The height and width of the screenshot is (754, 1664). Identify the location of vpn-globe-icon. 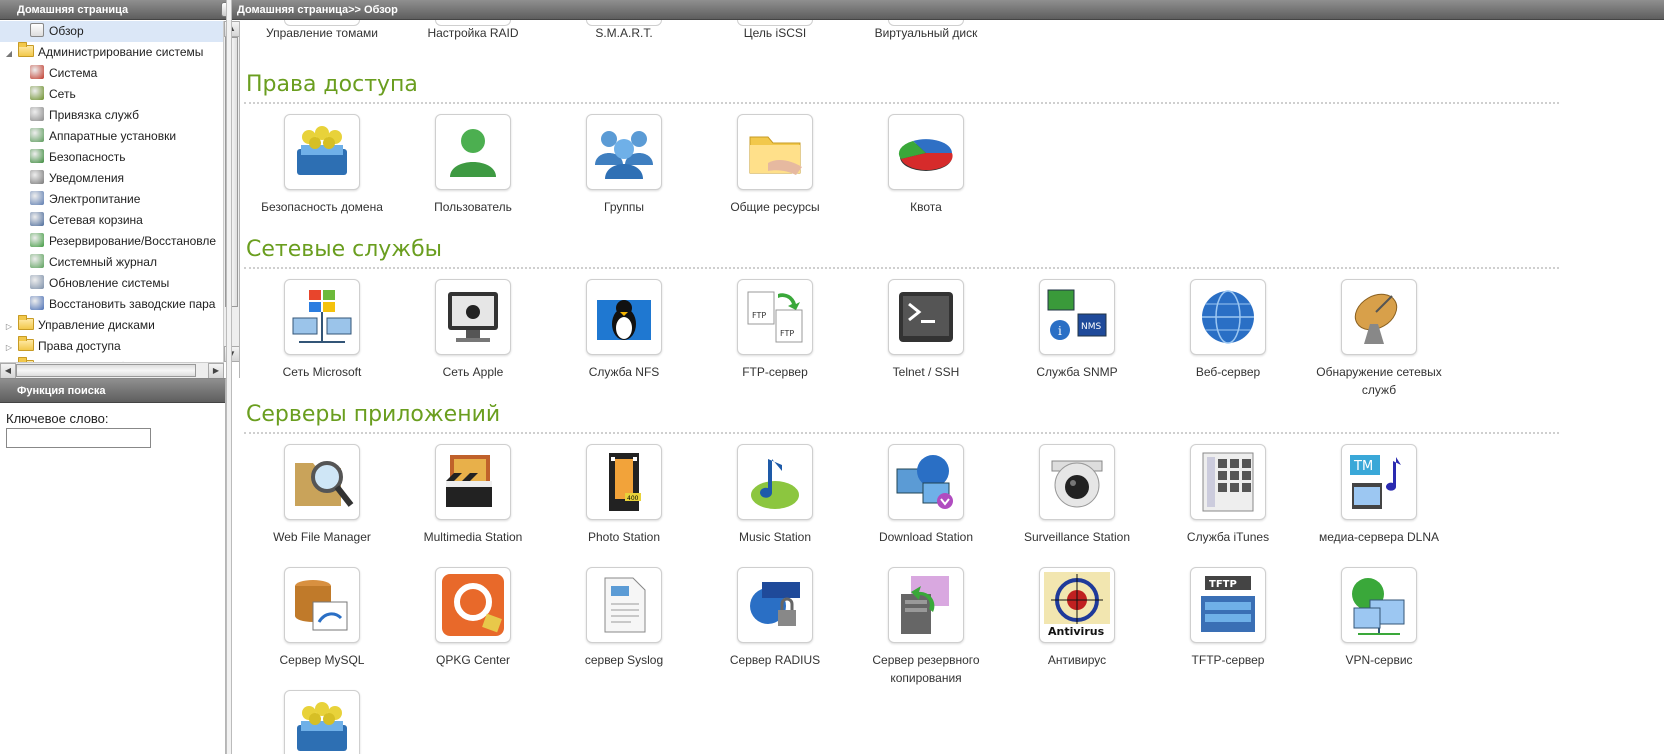
(1379, 605).